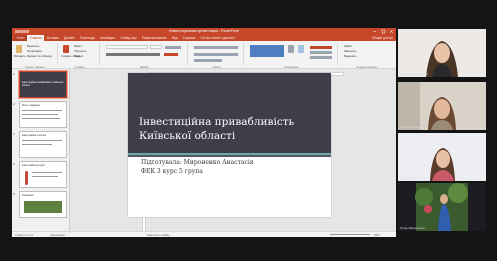 Image resolution: width=497 pixels, height=261 pixels. Describe the element at coordinates (414, 74) in the screenshot. I see `participant-name: Мироненко Анастасія` at that location.